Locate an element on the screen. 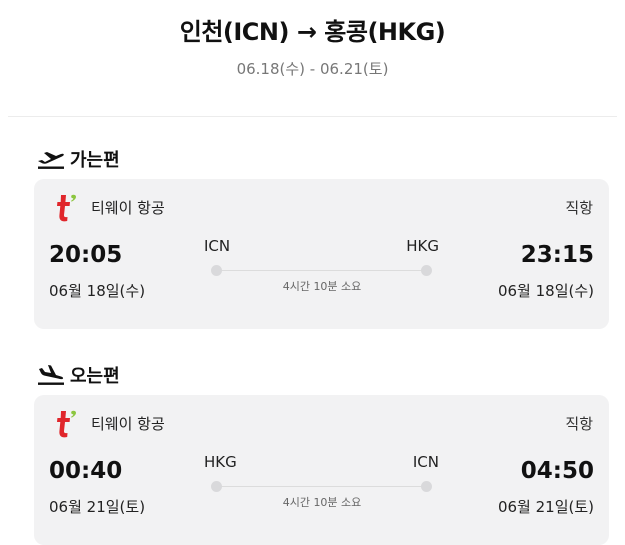 Image resolution: width=625 pixels, height=545 pixels. departure-time: 00:40 is located at coordinates (86, 471).